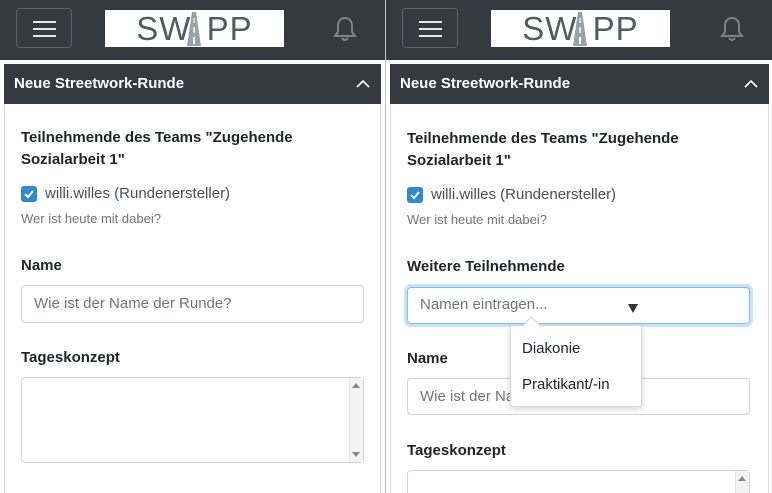  What do you see at coordinates (633, 308) in the screenshot?
I see `caret-down-icon` at bounding box center [633, 308].